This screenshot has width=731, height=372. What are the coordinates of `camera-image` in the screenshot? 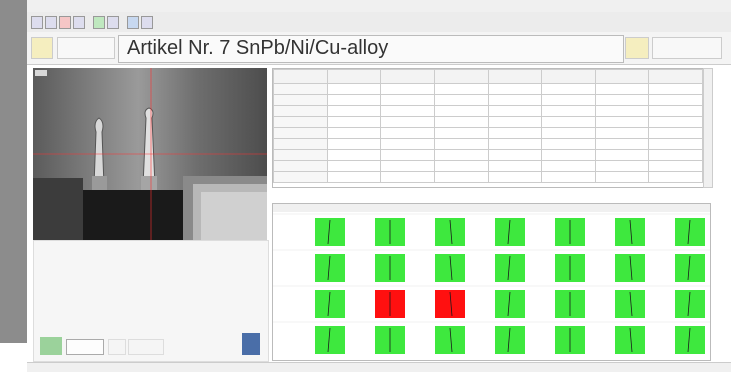 It's located at (150, 154).